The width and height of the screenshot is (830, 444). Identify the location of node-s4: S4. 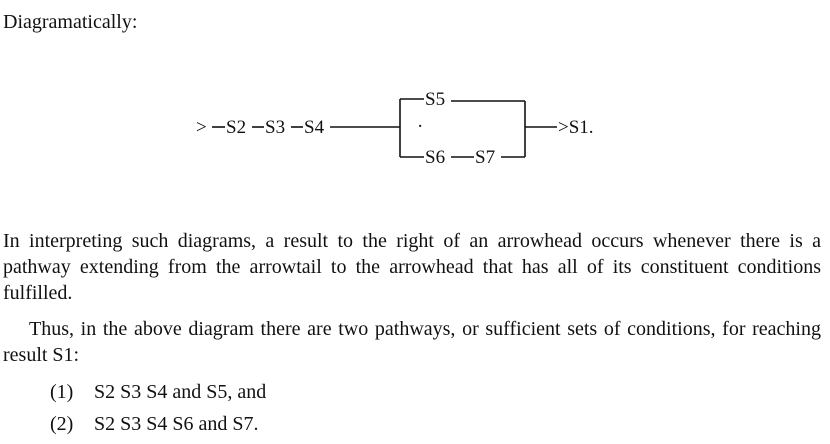
(314, 127).